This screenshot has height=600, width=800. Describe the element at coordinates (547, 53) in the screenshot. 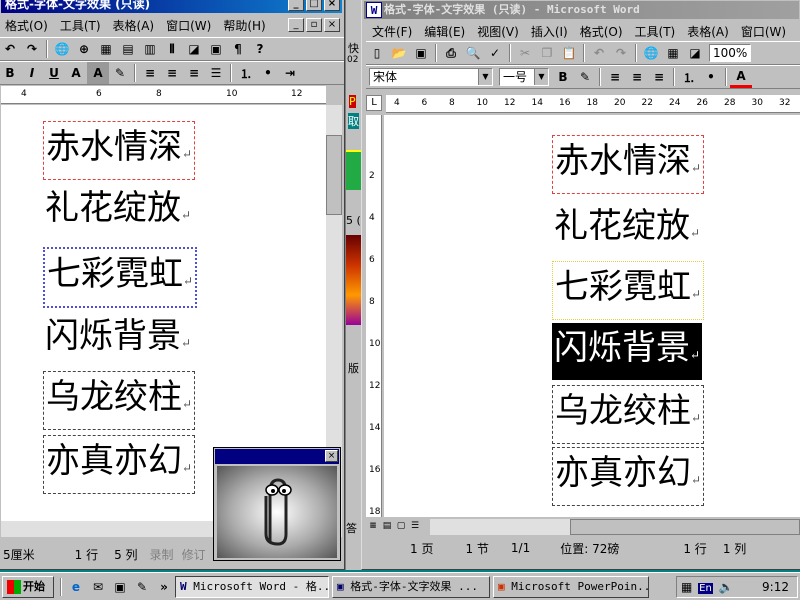

I see `copy-icon: ❐` at that location.